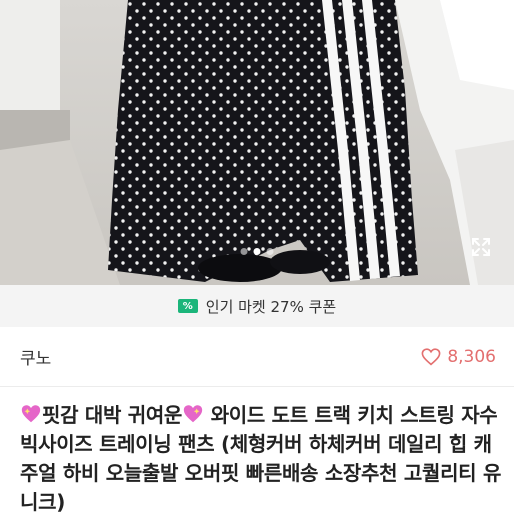  What do you see at coordinates (35, 356) in the screenshot?
I see `seller-name: 쿠노` at bounding box center [35, 356].